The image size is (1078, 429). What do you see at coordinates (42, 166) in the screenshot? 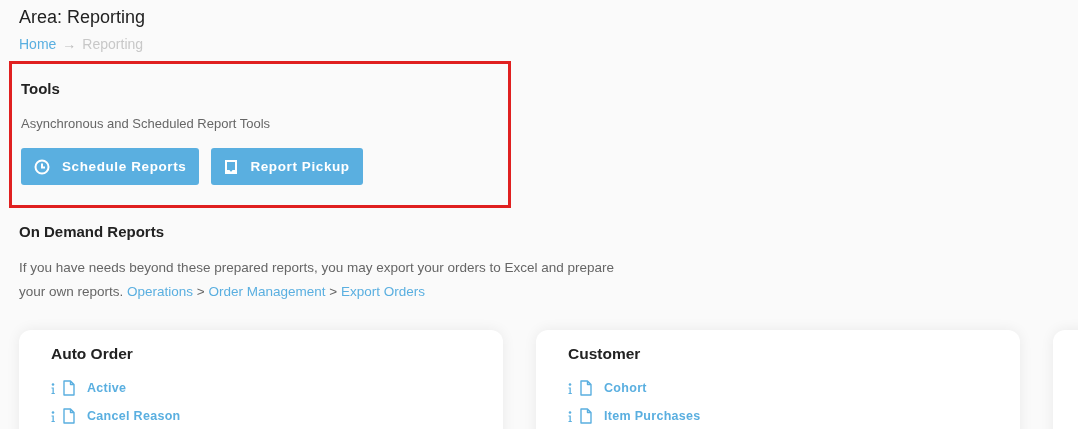
I see `clock-icon` at bounding box center [42, 166].